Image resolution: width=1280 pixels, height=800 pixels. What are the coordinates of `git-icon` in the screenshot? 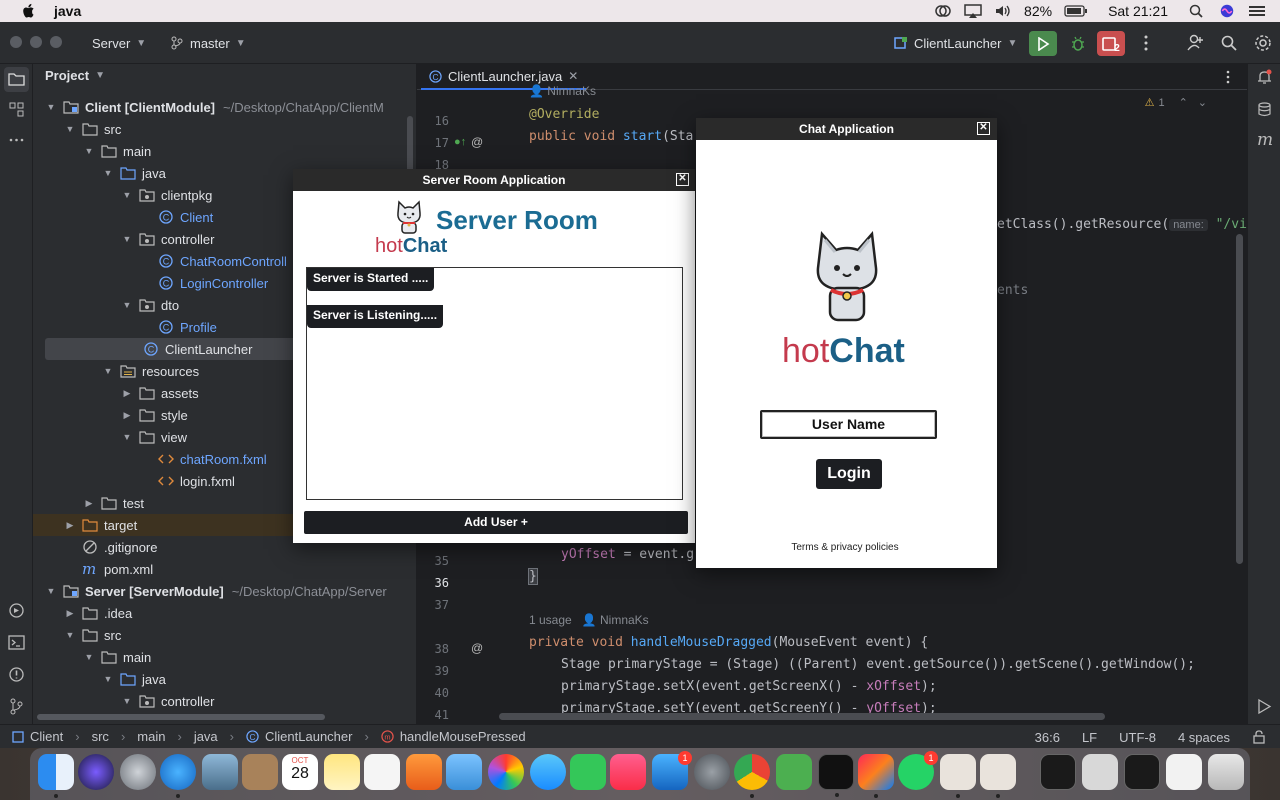 It's located at (16, 706).